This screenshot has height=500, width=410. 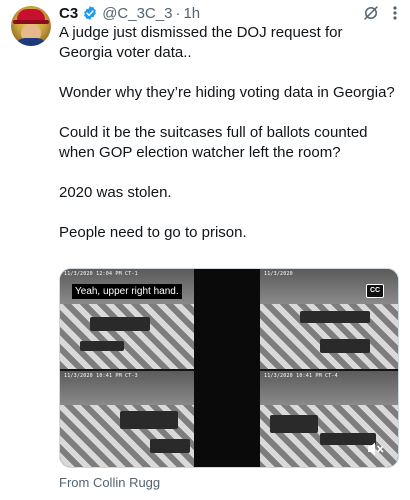 I want to click on tweet-paragraph: People need to go to prison., so click(x=153, y=232).